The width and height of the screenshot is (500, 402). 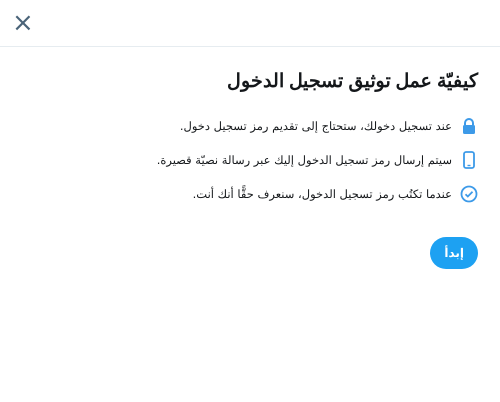 What do you see at coordinates (469, 126) in the screenshot?
I see `lock-icon` at bounding box center [469, 126].